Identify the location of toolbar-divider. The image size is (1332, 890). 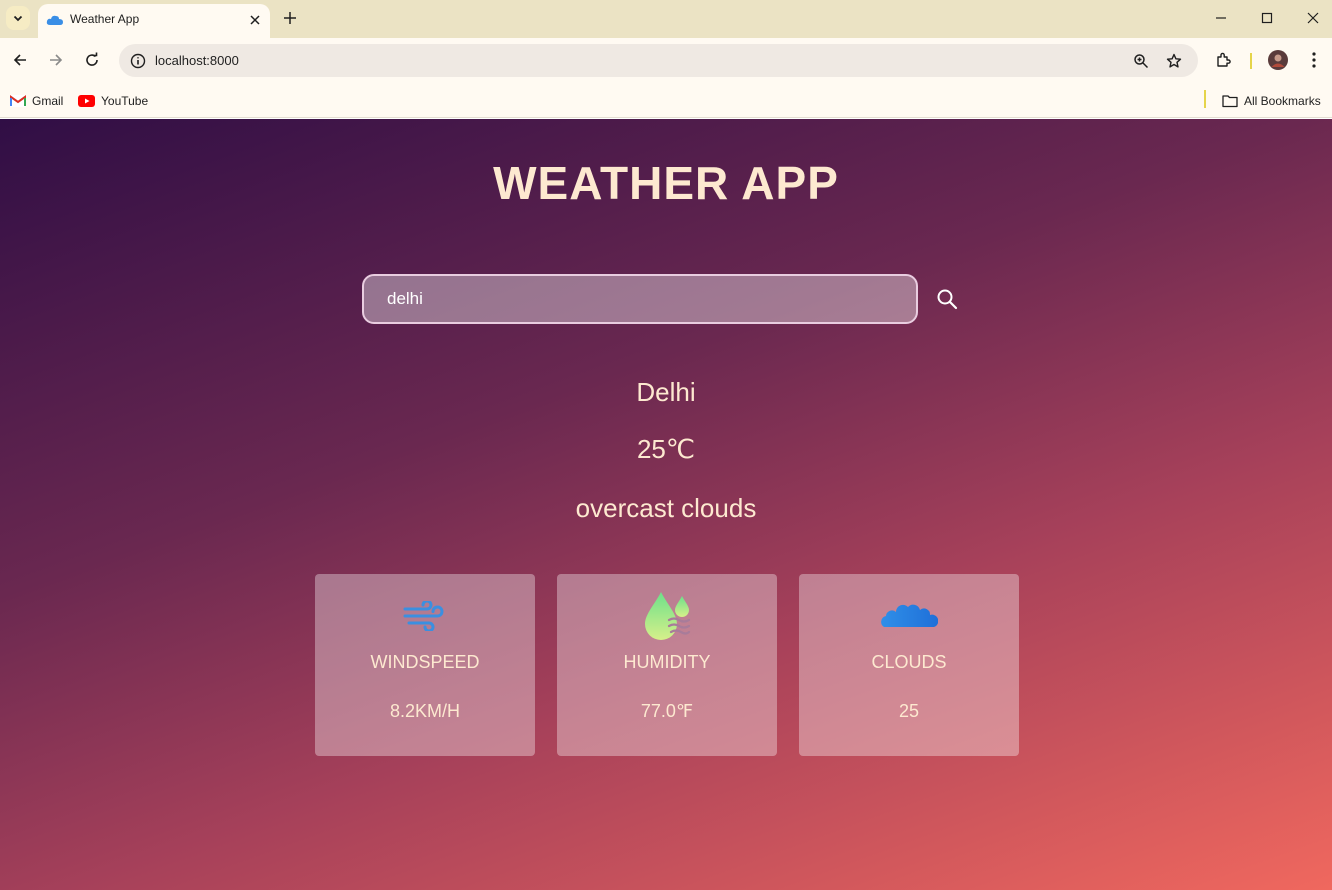
(1251, 61).